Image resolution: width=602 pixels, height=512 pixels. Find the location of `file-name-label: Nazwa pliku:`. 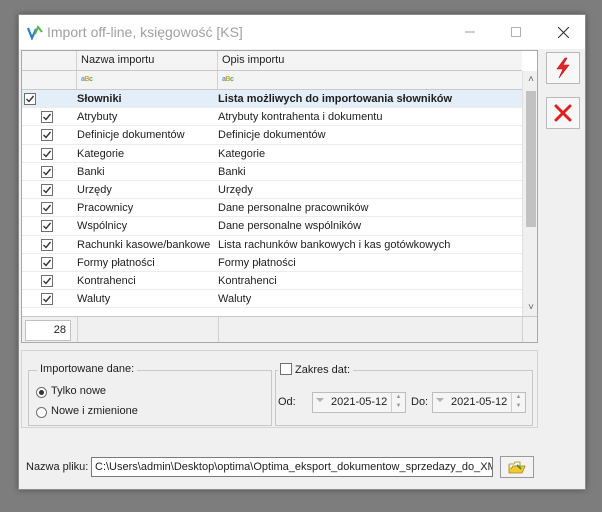

file-name-label: Nazwa pliku: is located at coordinates (57, 467).